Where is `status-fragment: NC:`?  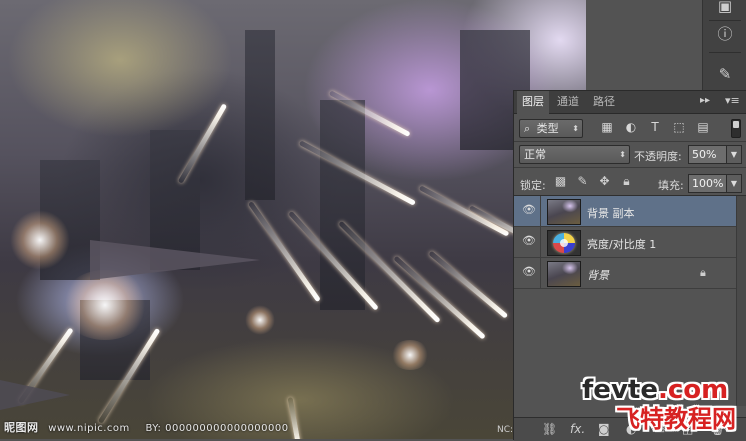 status-fragment: NC: is located at coordinates (505, 430).